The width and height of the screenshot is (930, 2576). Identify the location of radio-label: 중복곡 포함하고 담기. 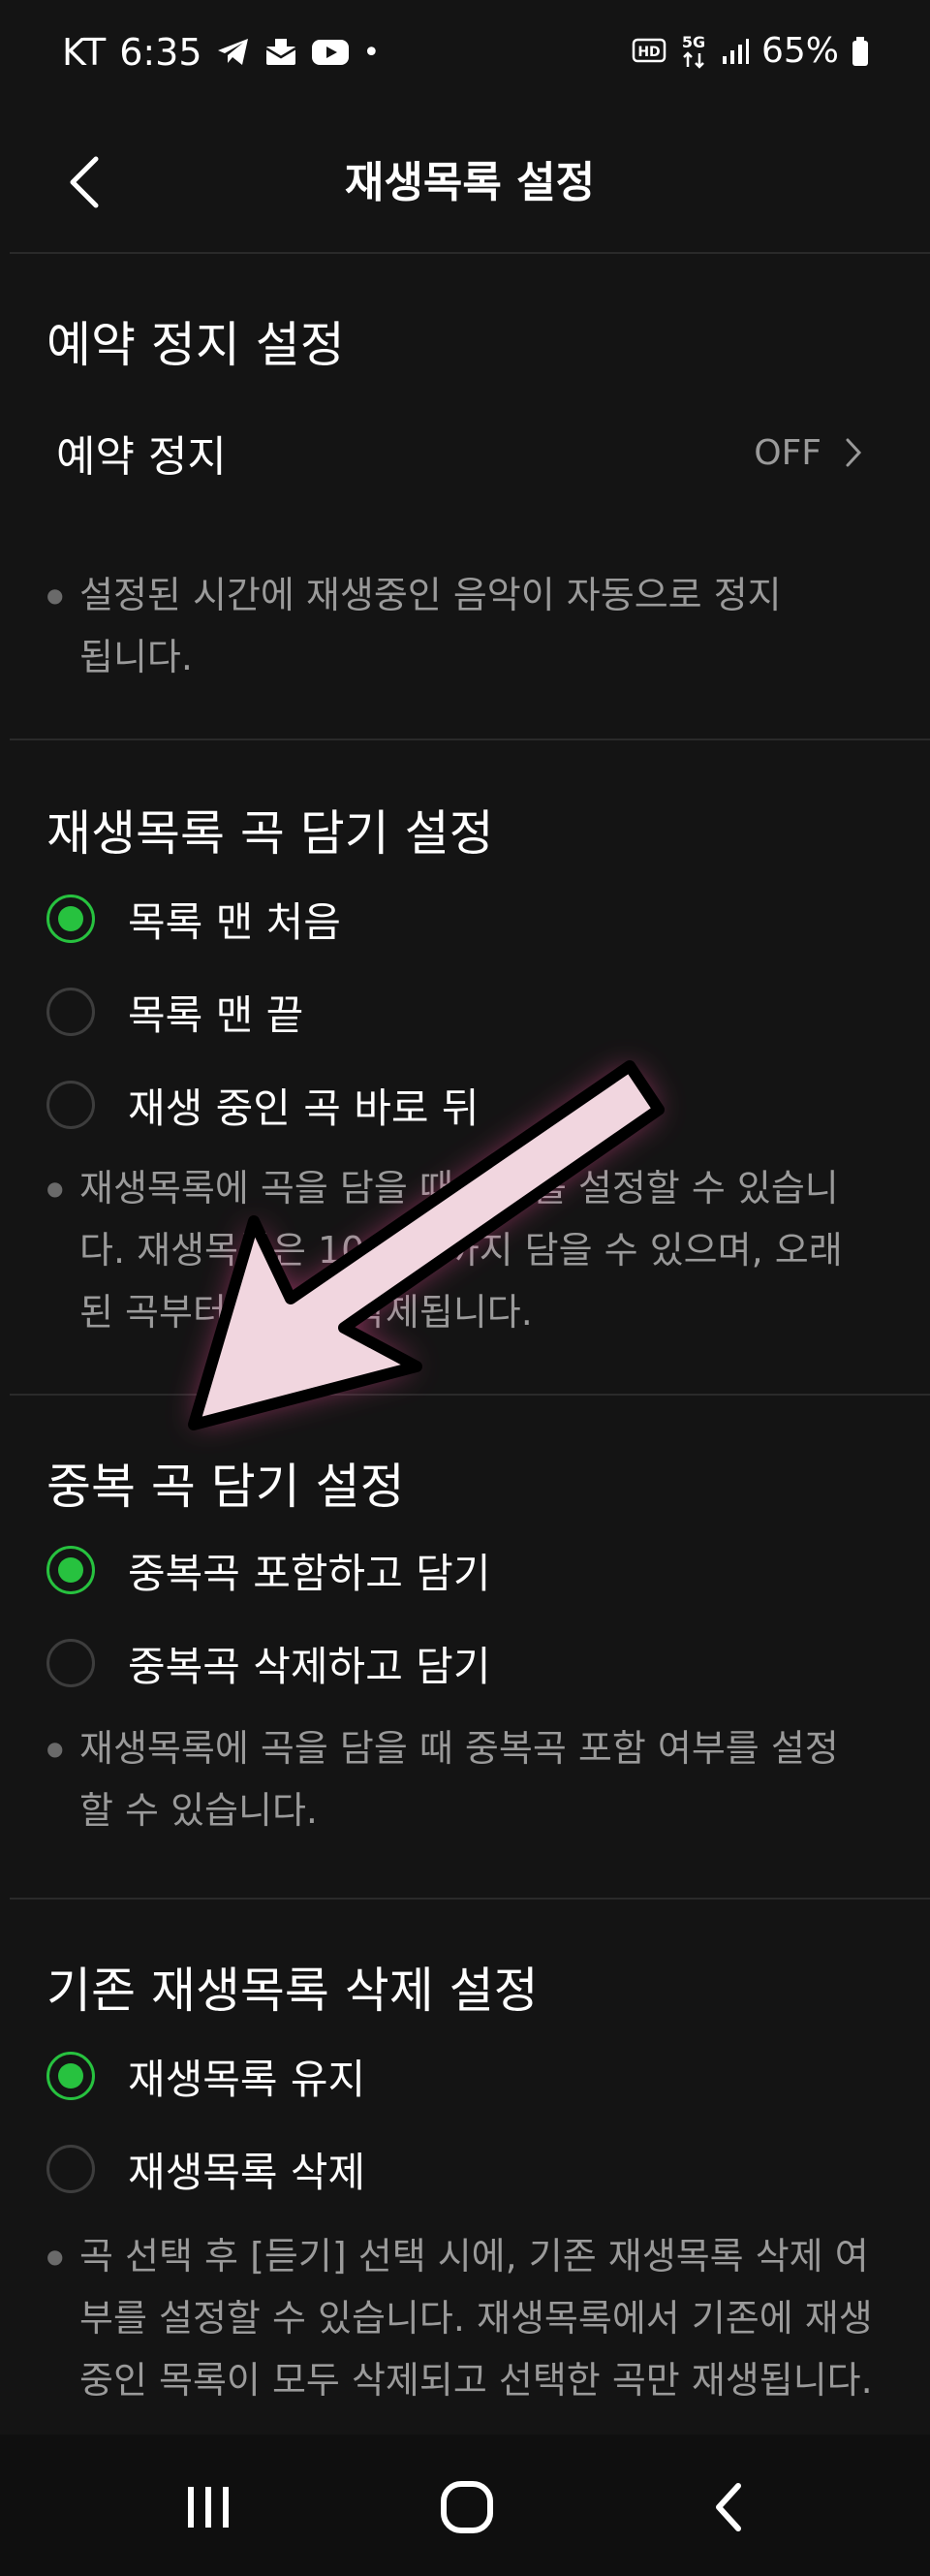
(309, 1573).